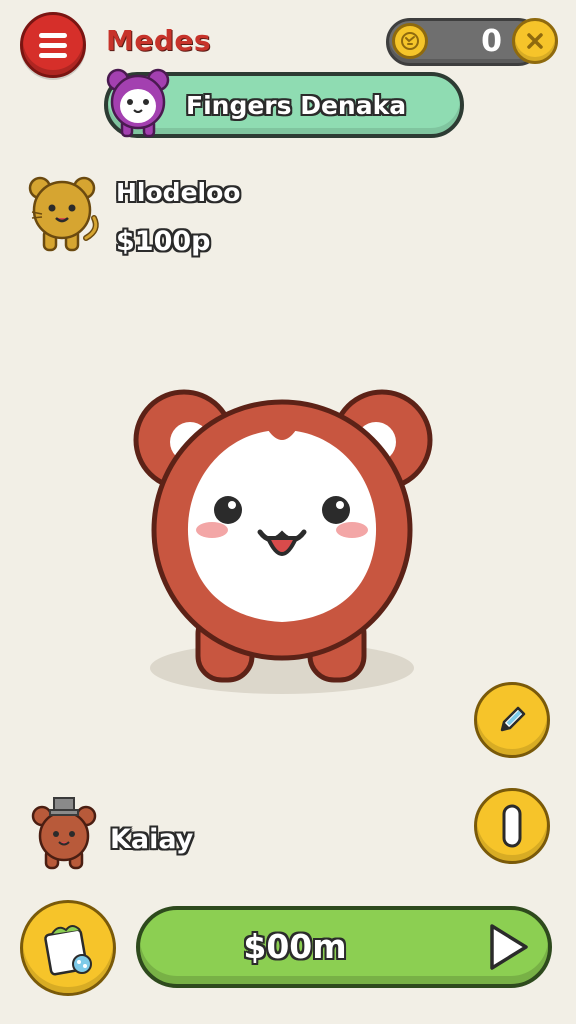 Image resolution: width=576 pixels, height=1024 pixels. I want to click on purple-bear-avatar, so click(138, 103).